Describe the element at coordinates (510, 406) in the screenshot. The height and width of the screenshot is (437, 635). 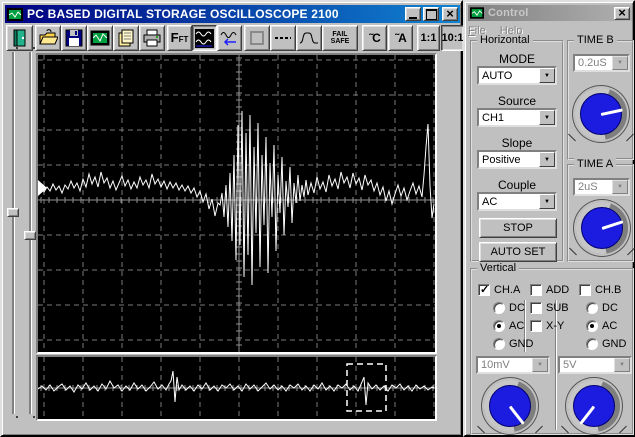
I see `ch-a-gain-knob` at that location.